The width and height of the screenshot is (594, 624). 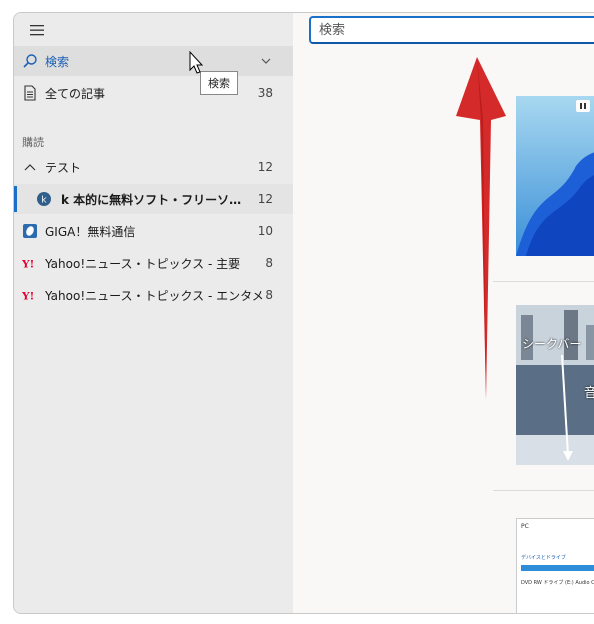 I want to click on feed-label: Yahoo!ニュース・トピックス - エンタメ, so click(x=154, y=295).